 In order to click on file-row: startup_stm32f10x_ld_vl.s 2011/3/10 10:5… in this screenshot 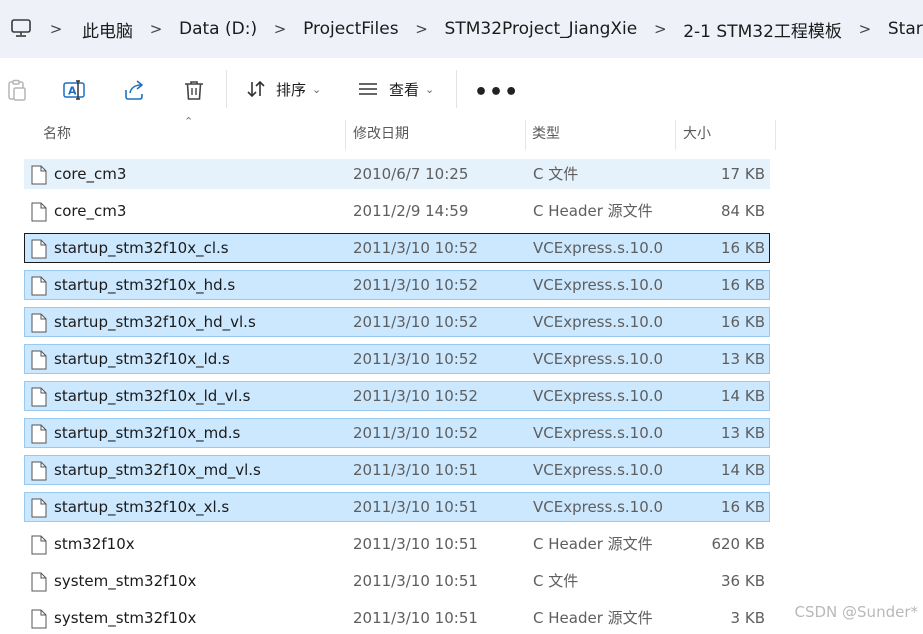, I will do `click(397, 396)`.